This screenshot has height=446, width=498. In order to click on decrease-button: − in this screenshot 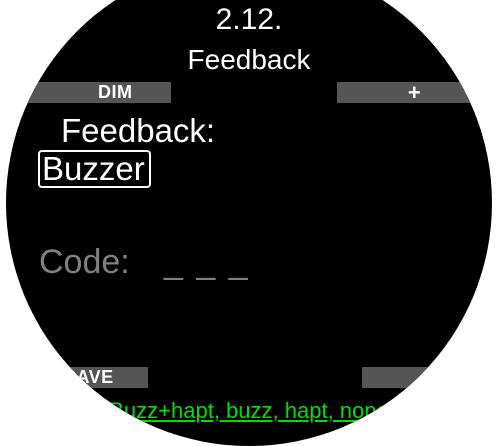, I will do `click(427, 377)`.